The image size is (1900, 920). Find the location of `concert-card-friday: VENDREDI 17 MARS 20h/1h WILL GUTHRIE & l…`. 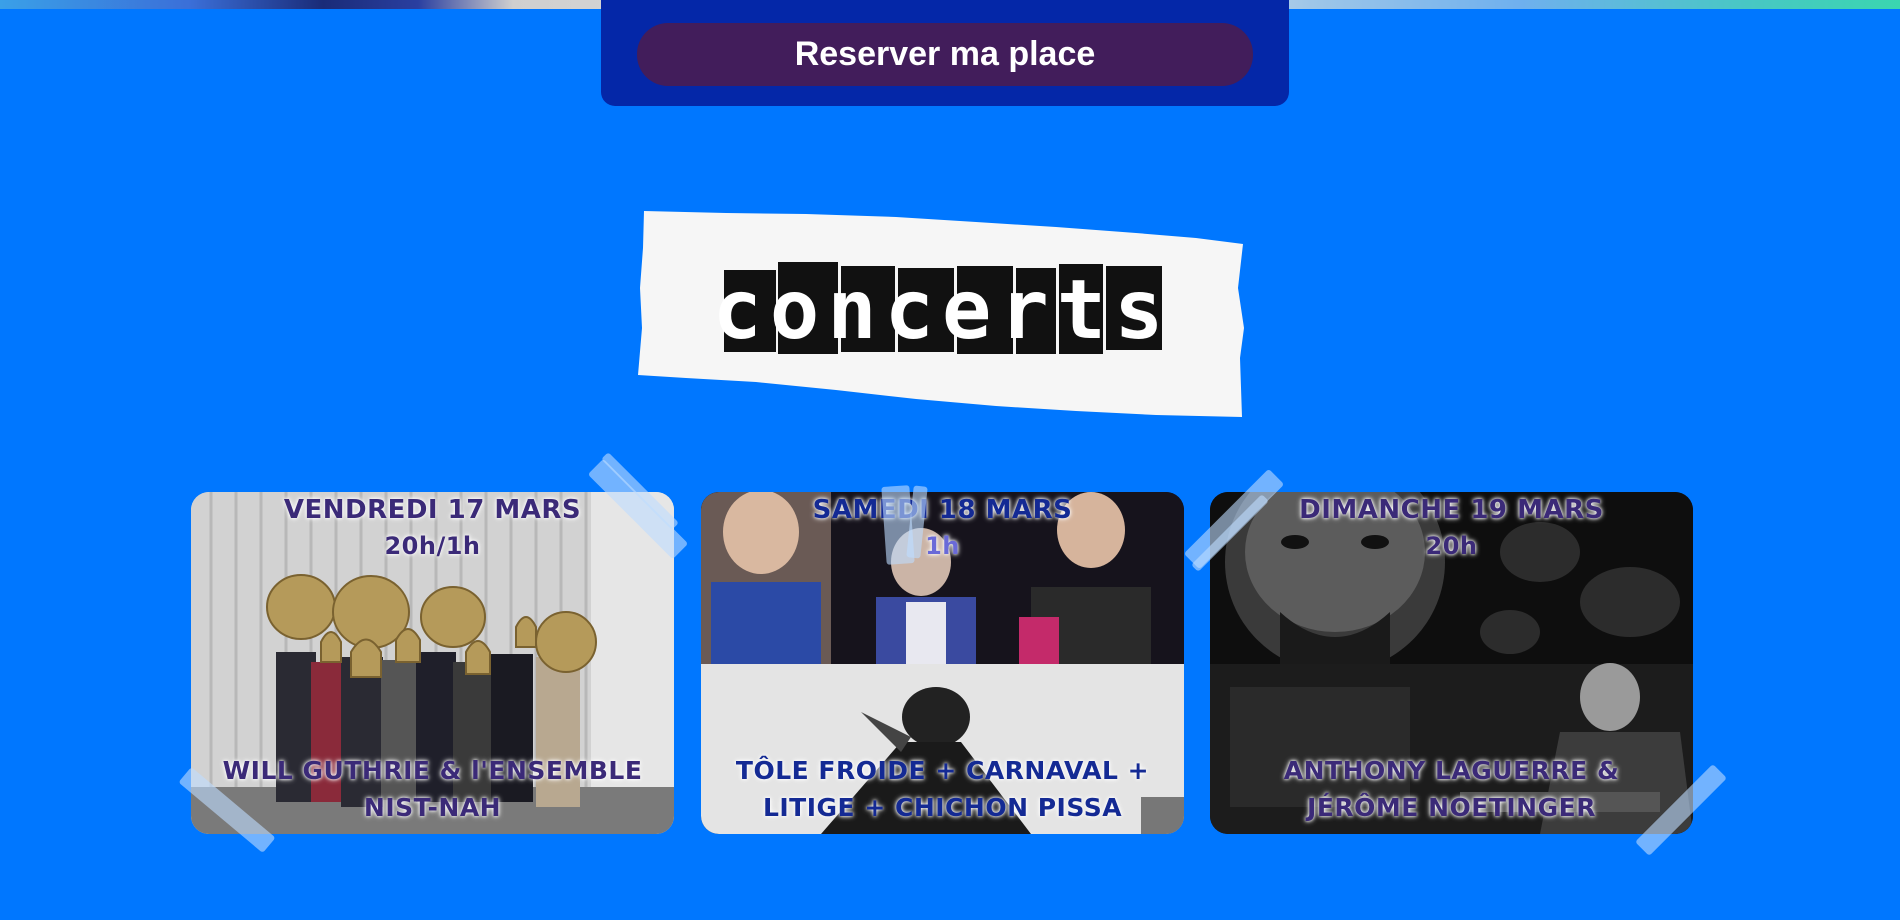

concert-card-friday: VENDREDI 17 MARS 20h/1h WILL GUTHRIE & l… is located at coordinates (432, 663).